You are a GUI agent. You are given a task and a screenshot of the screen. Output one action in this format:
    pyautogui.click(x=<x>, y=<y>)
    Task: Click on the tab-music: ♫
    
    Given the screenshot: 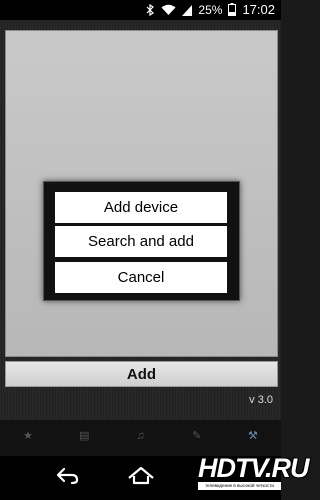 What is the action you would take?
    pyautogui.click(x=140, y=438)
    